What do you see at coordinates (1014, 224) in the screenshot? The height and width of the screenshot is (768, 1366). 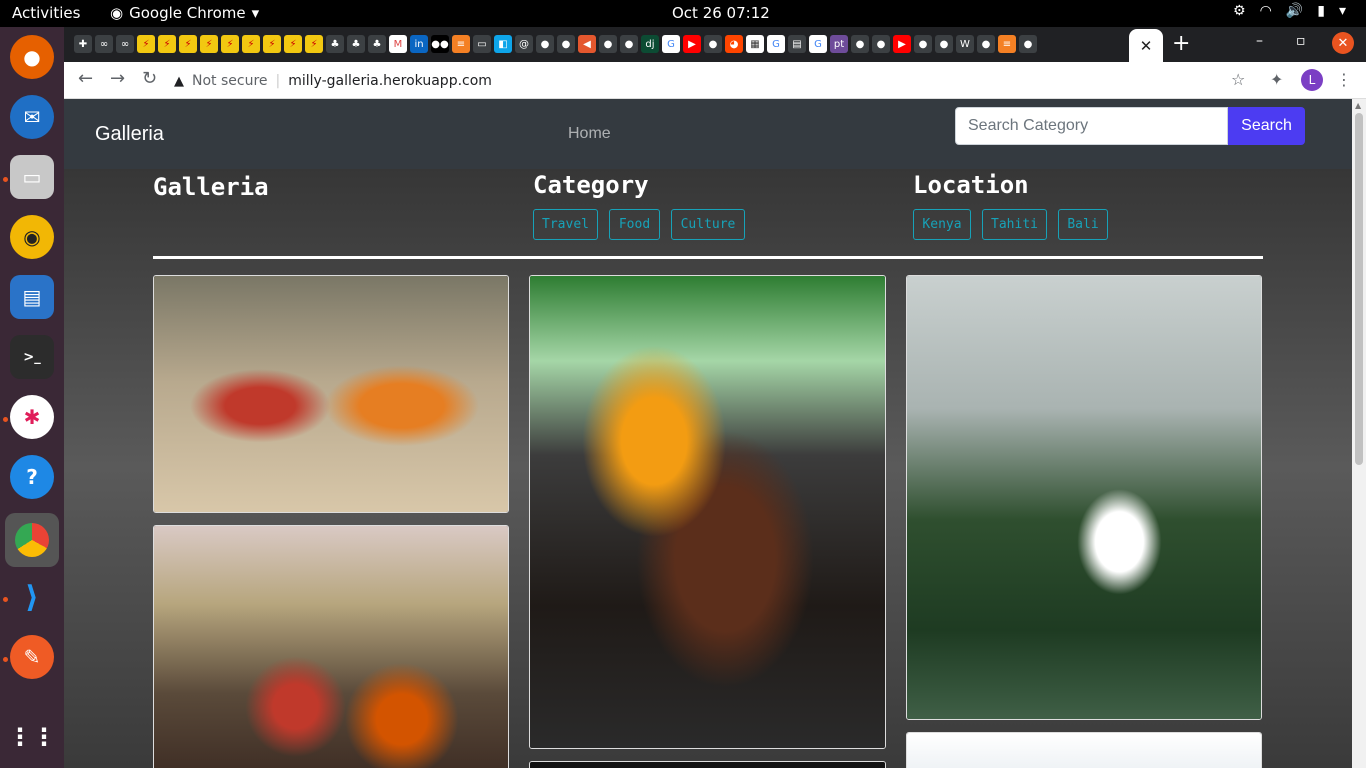 I see `location-tag-tahiti: Tahiti` at bounding box center [1014, 224].